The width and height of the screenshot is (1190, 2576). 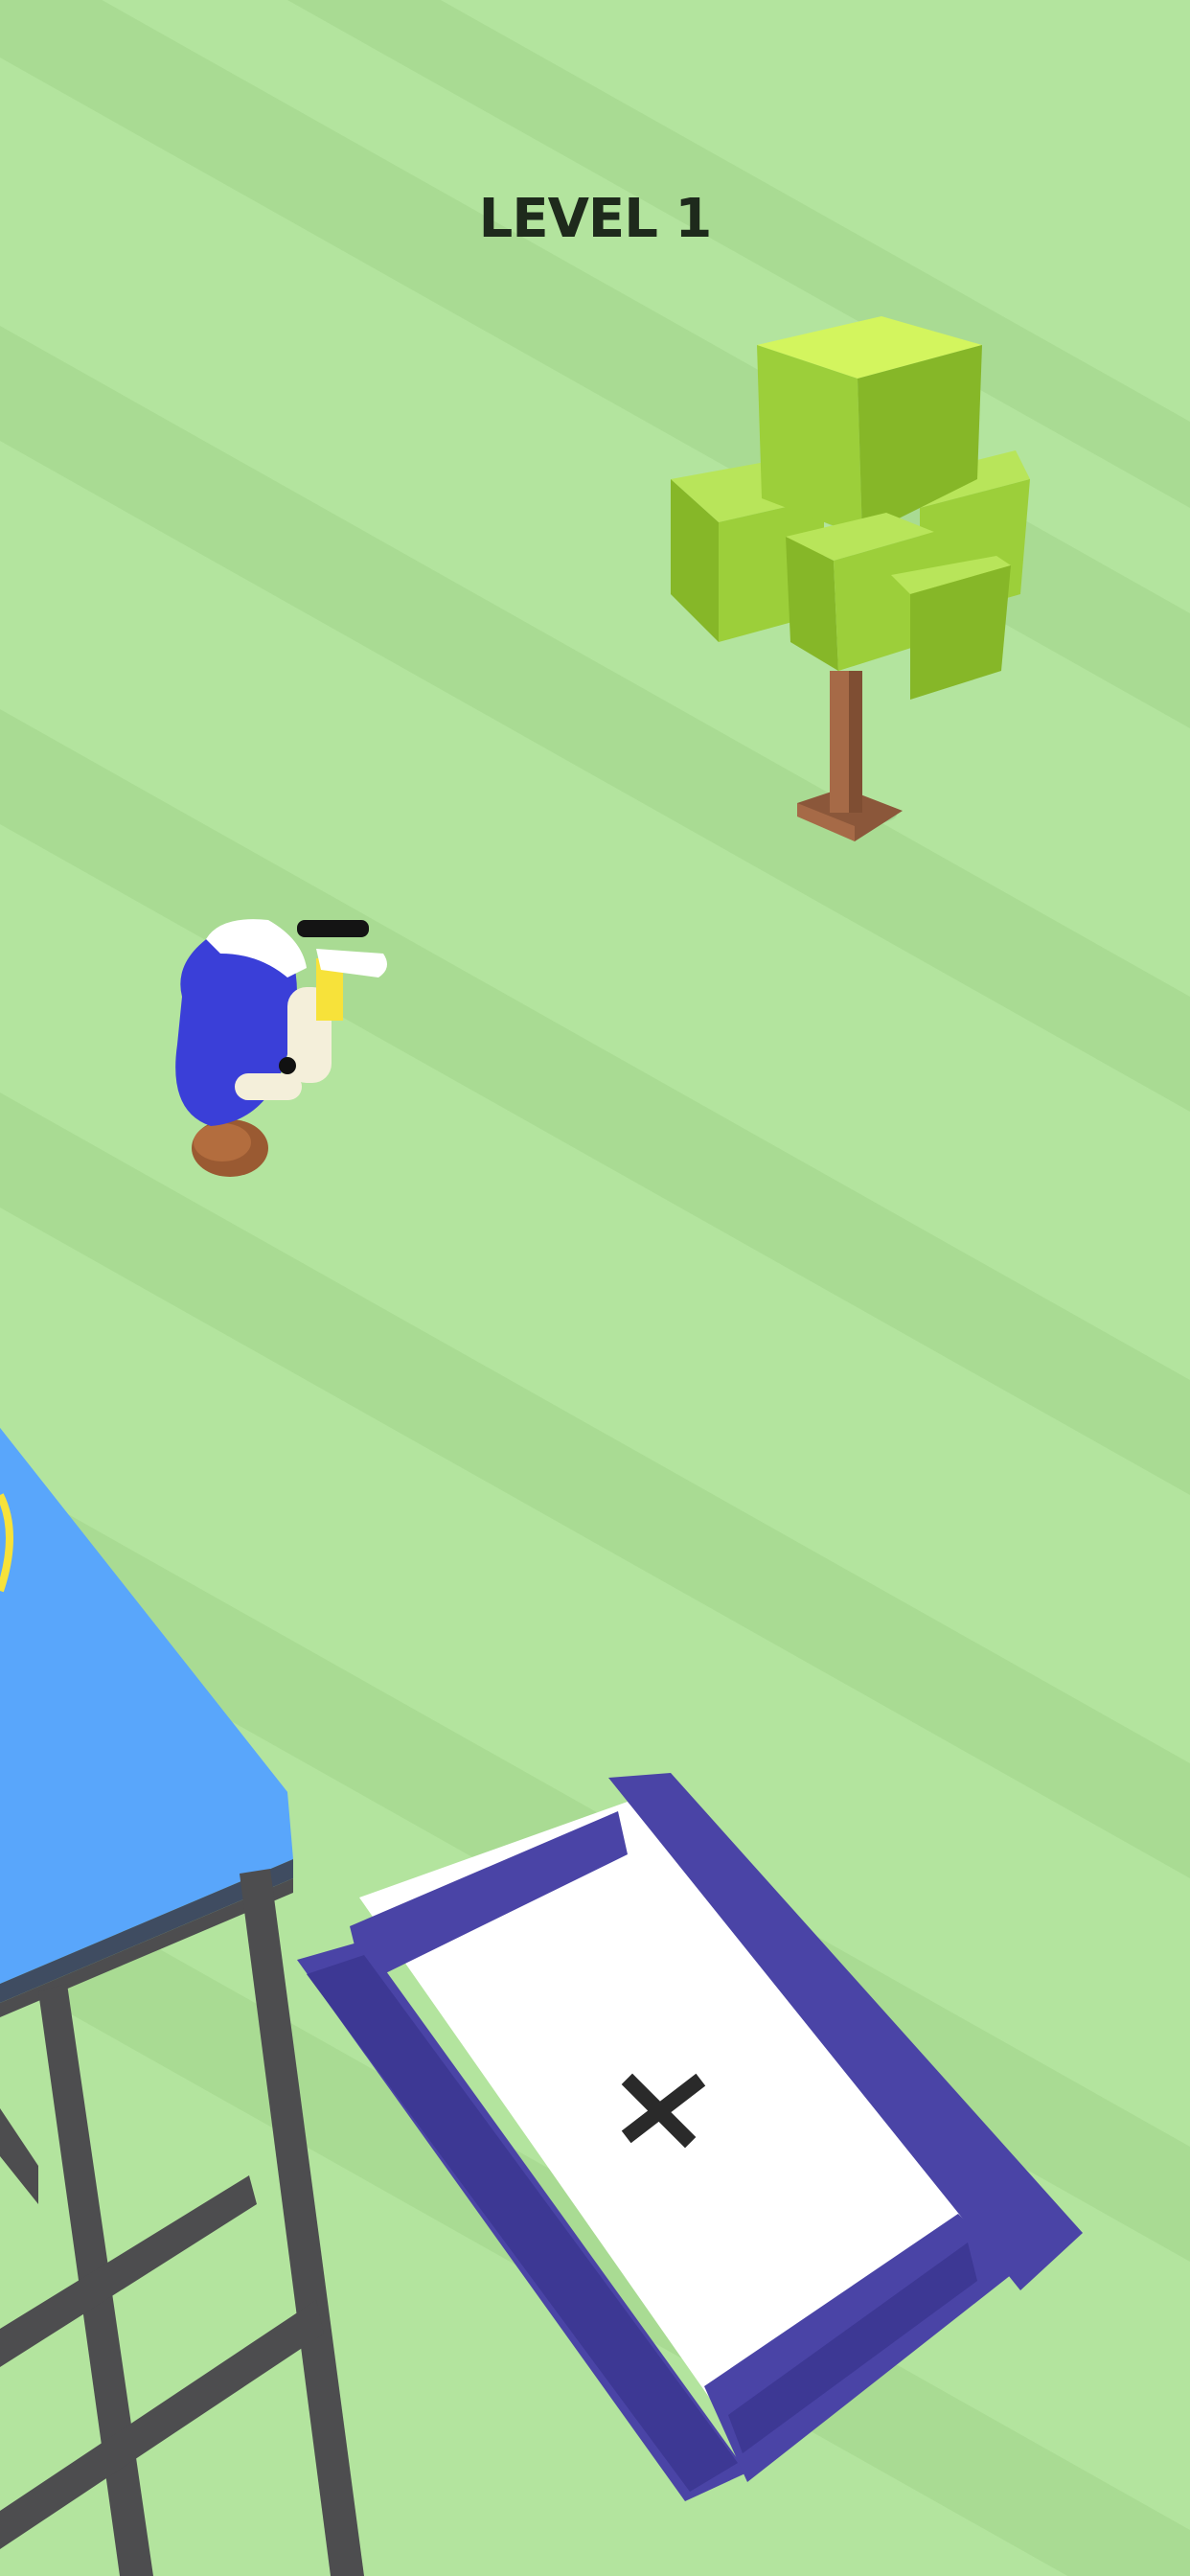 What do you see at coordinates (595, 219) in the screenshot?
I see `level-indicator: LEVEL 1` at bounding box center [595, 219].